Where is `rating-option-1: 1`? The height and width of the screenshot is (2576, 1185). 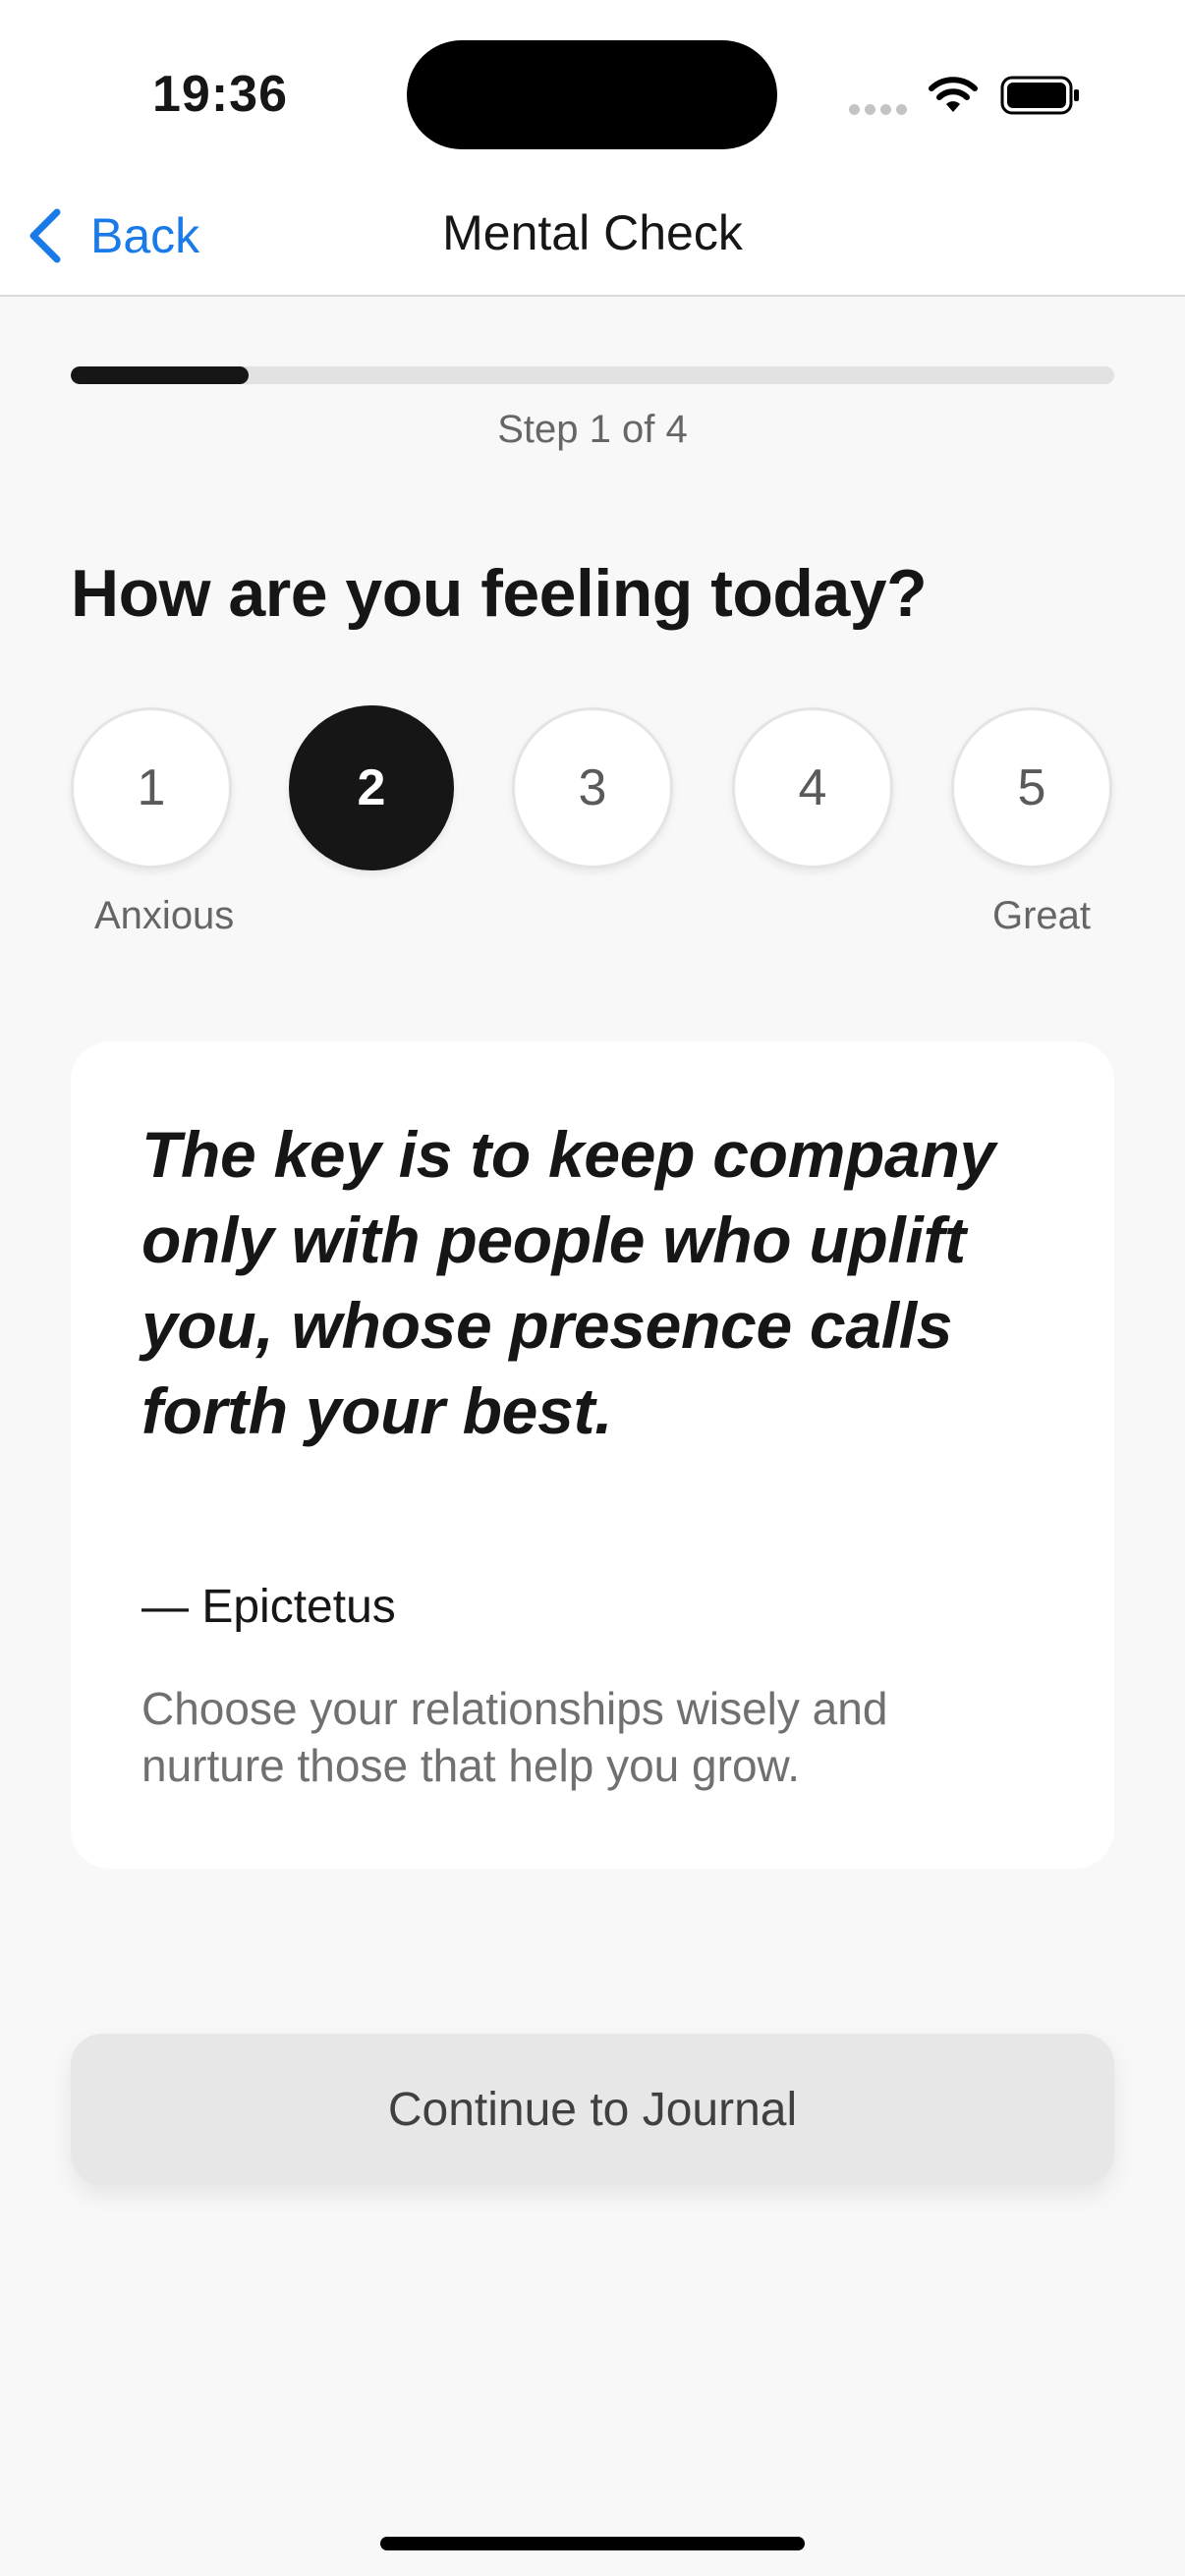 rating-option-1: 1 is located at coordinates (152, 787).